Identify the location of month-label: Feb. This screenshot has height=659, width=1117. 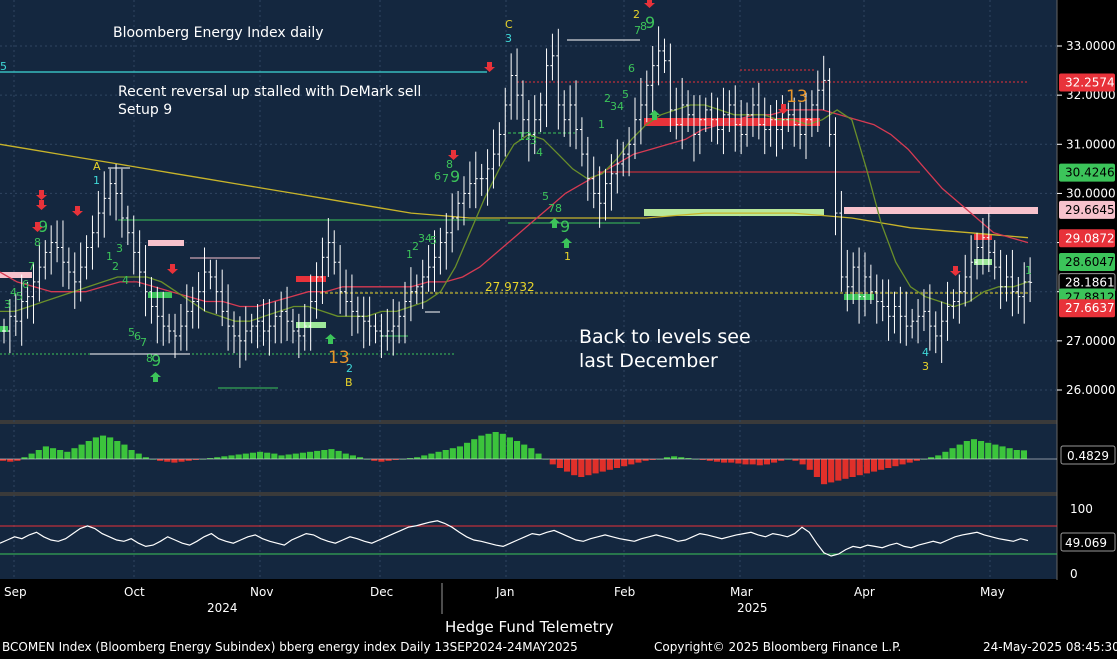
(624, 592).